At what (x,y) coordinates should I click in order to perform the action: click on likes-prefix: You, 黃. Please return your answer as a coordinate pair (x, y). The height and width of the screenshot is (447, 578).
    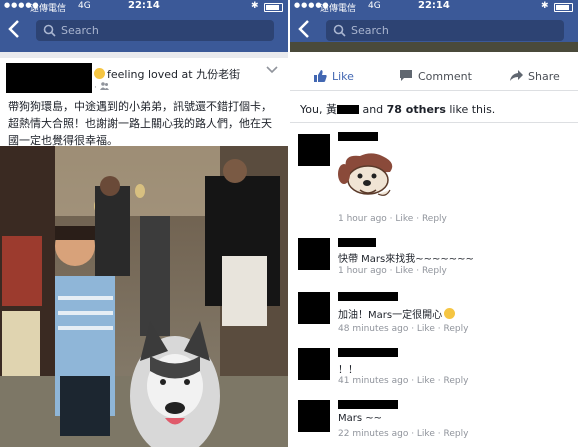
    Looking at the image, I should click on (318, 109).